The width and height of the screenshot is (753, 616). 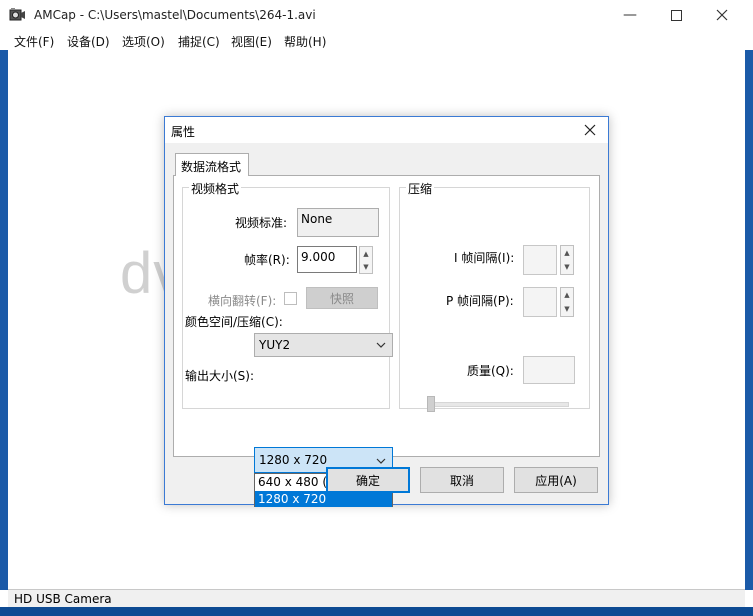 I want to click on output-size-option-selected: 1280 x 720, so click(x=323, y=499).